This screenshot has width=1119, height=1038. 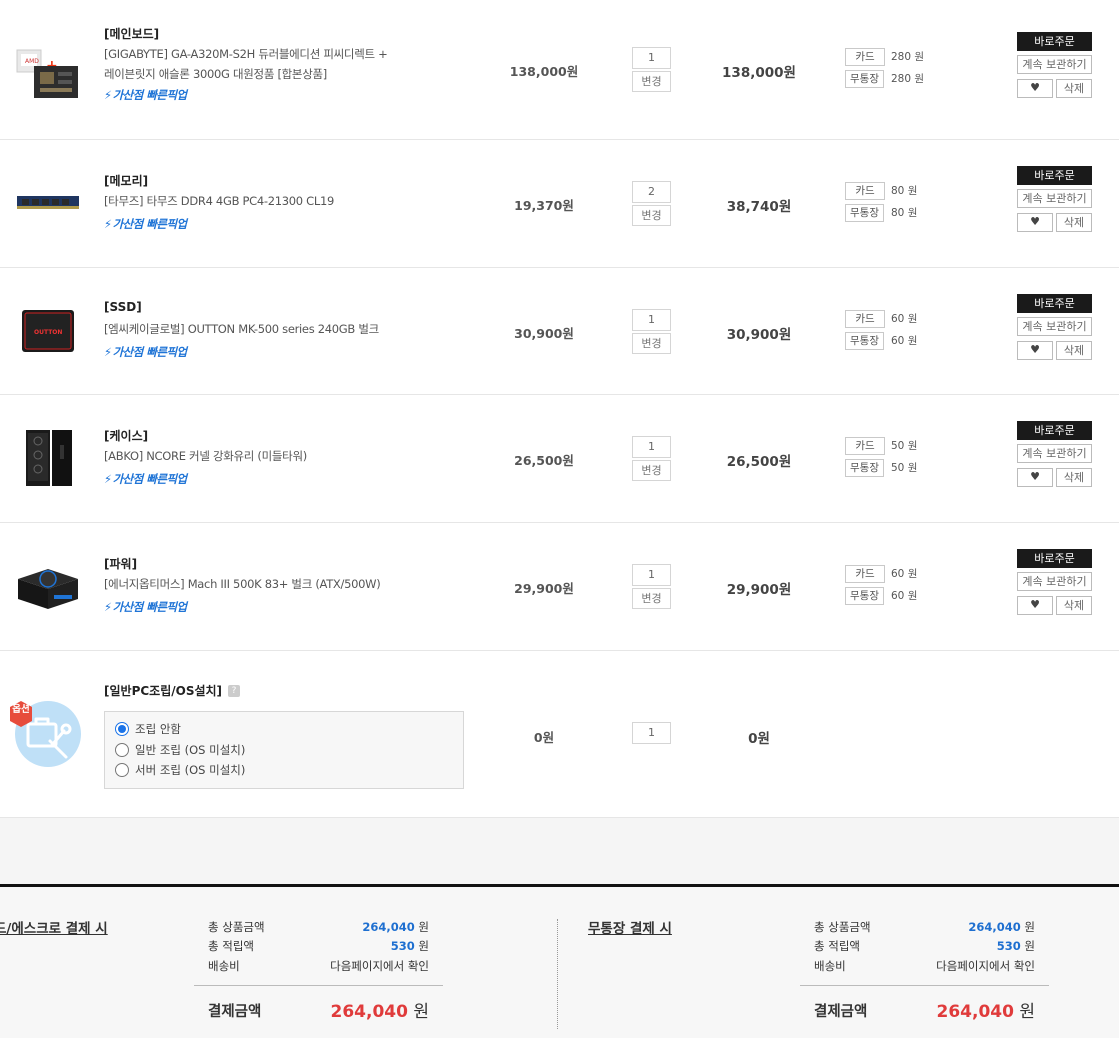 What do you see at coordinates (236, 927) in the screenshot?
I see `product-total-label: 총 상품금액` at bounding box center [236, 927].